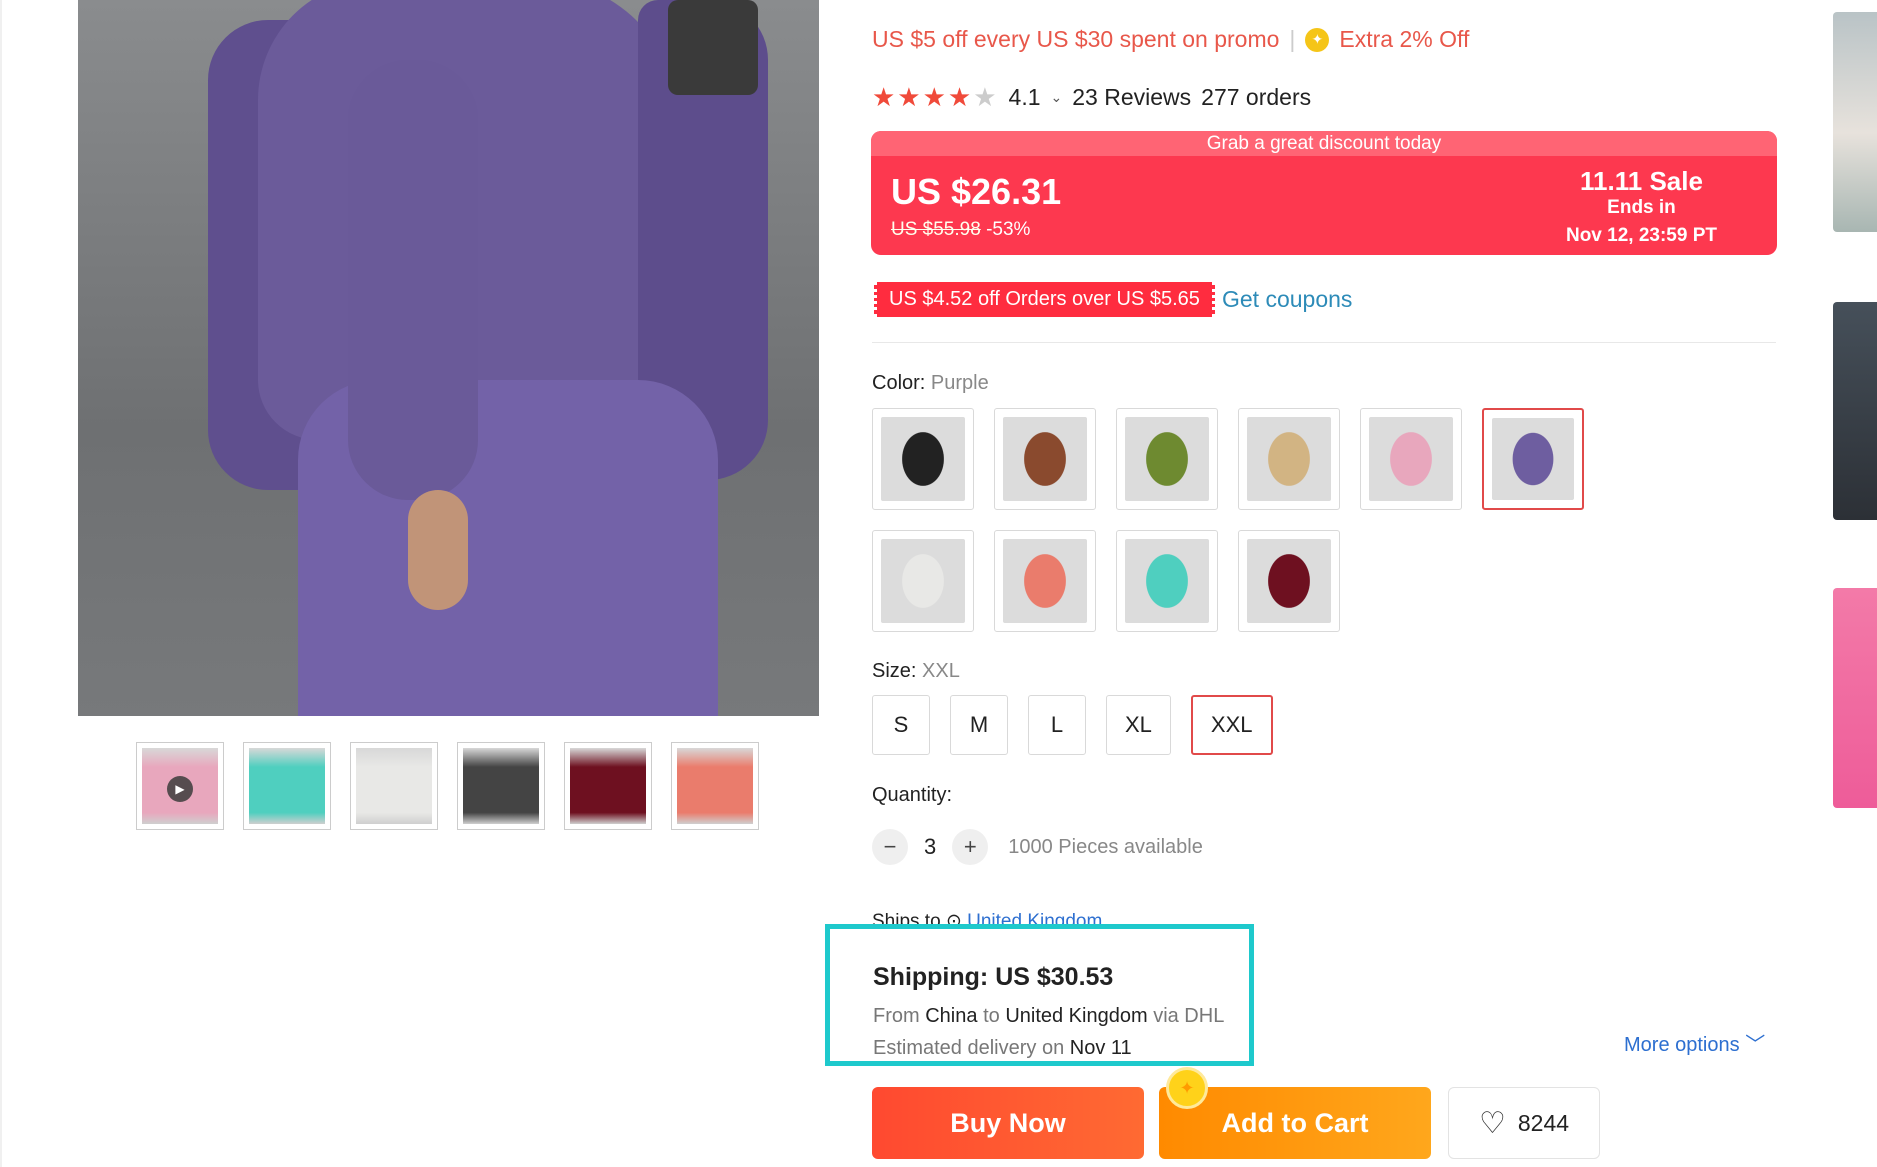  What do you see at coordinates (1543, 1122) in the screenshot?
I see `wishlist-count: 8244` at bounding box center [1543, 1122].